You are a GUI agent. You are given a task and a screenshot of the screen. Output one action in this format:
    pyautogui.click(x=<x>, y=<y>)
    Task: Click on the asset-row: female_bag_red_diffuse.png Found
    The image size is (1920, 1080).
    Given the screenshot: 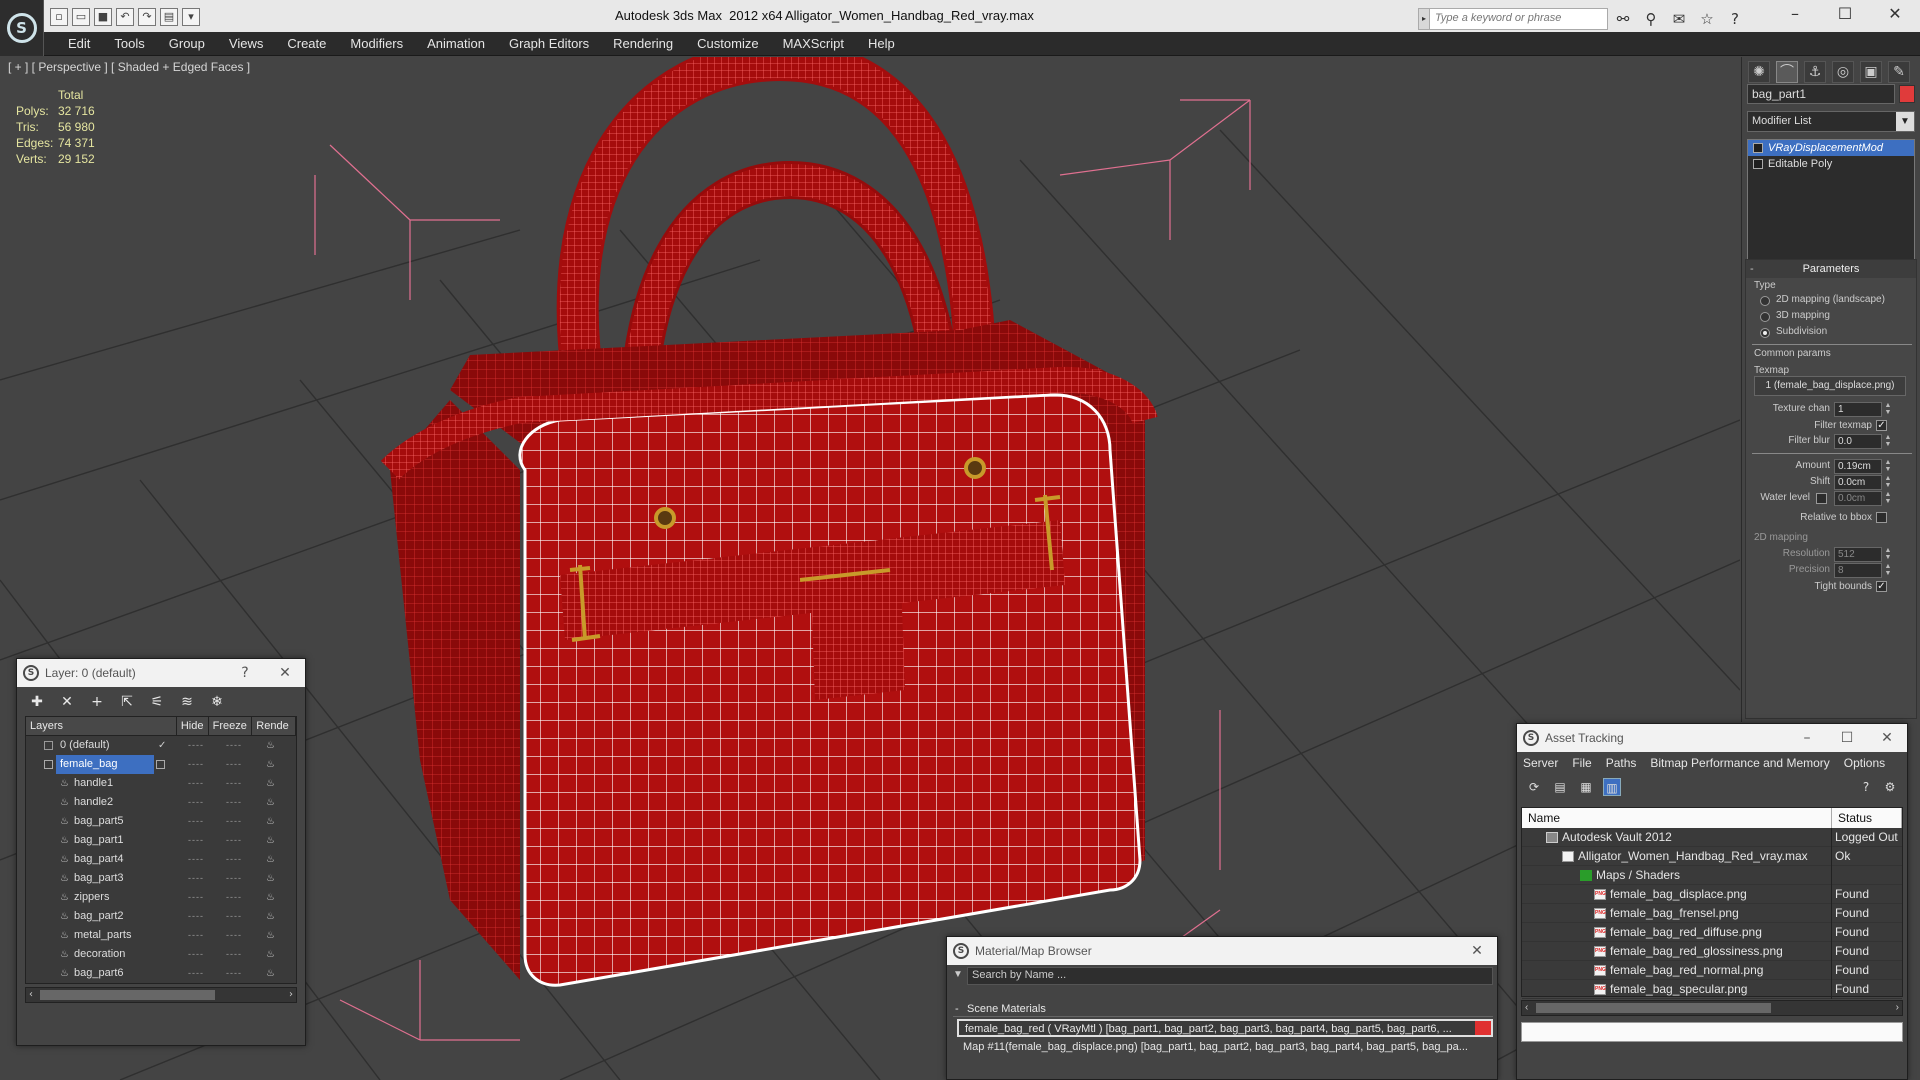 What is the action you would take?
    pyautogui.click(x=1712, y=932)
    